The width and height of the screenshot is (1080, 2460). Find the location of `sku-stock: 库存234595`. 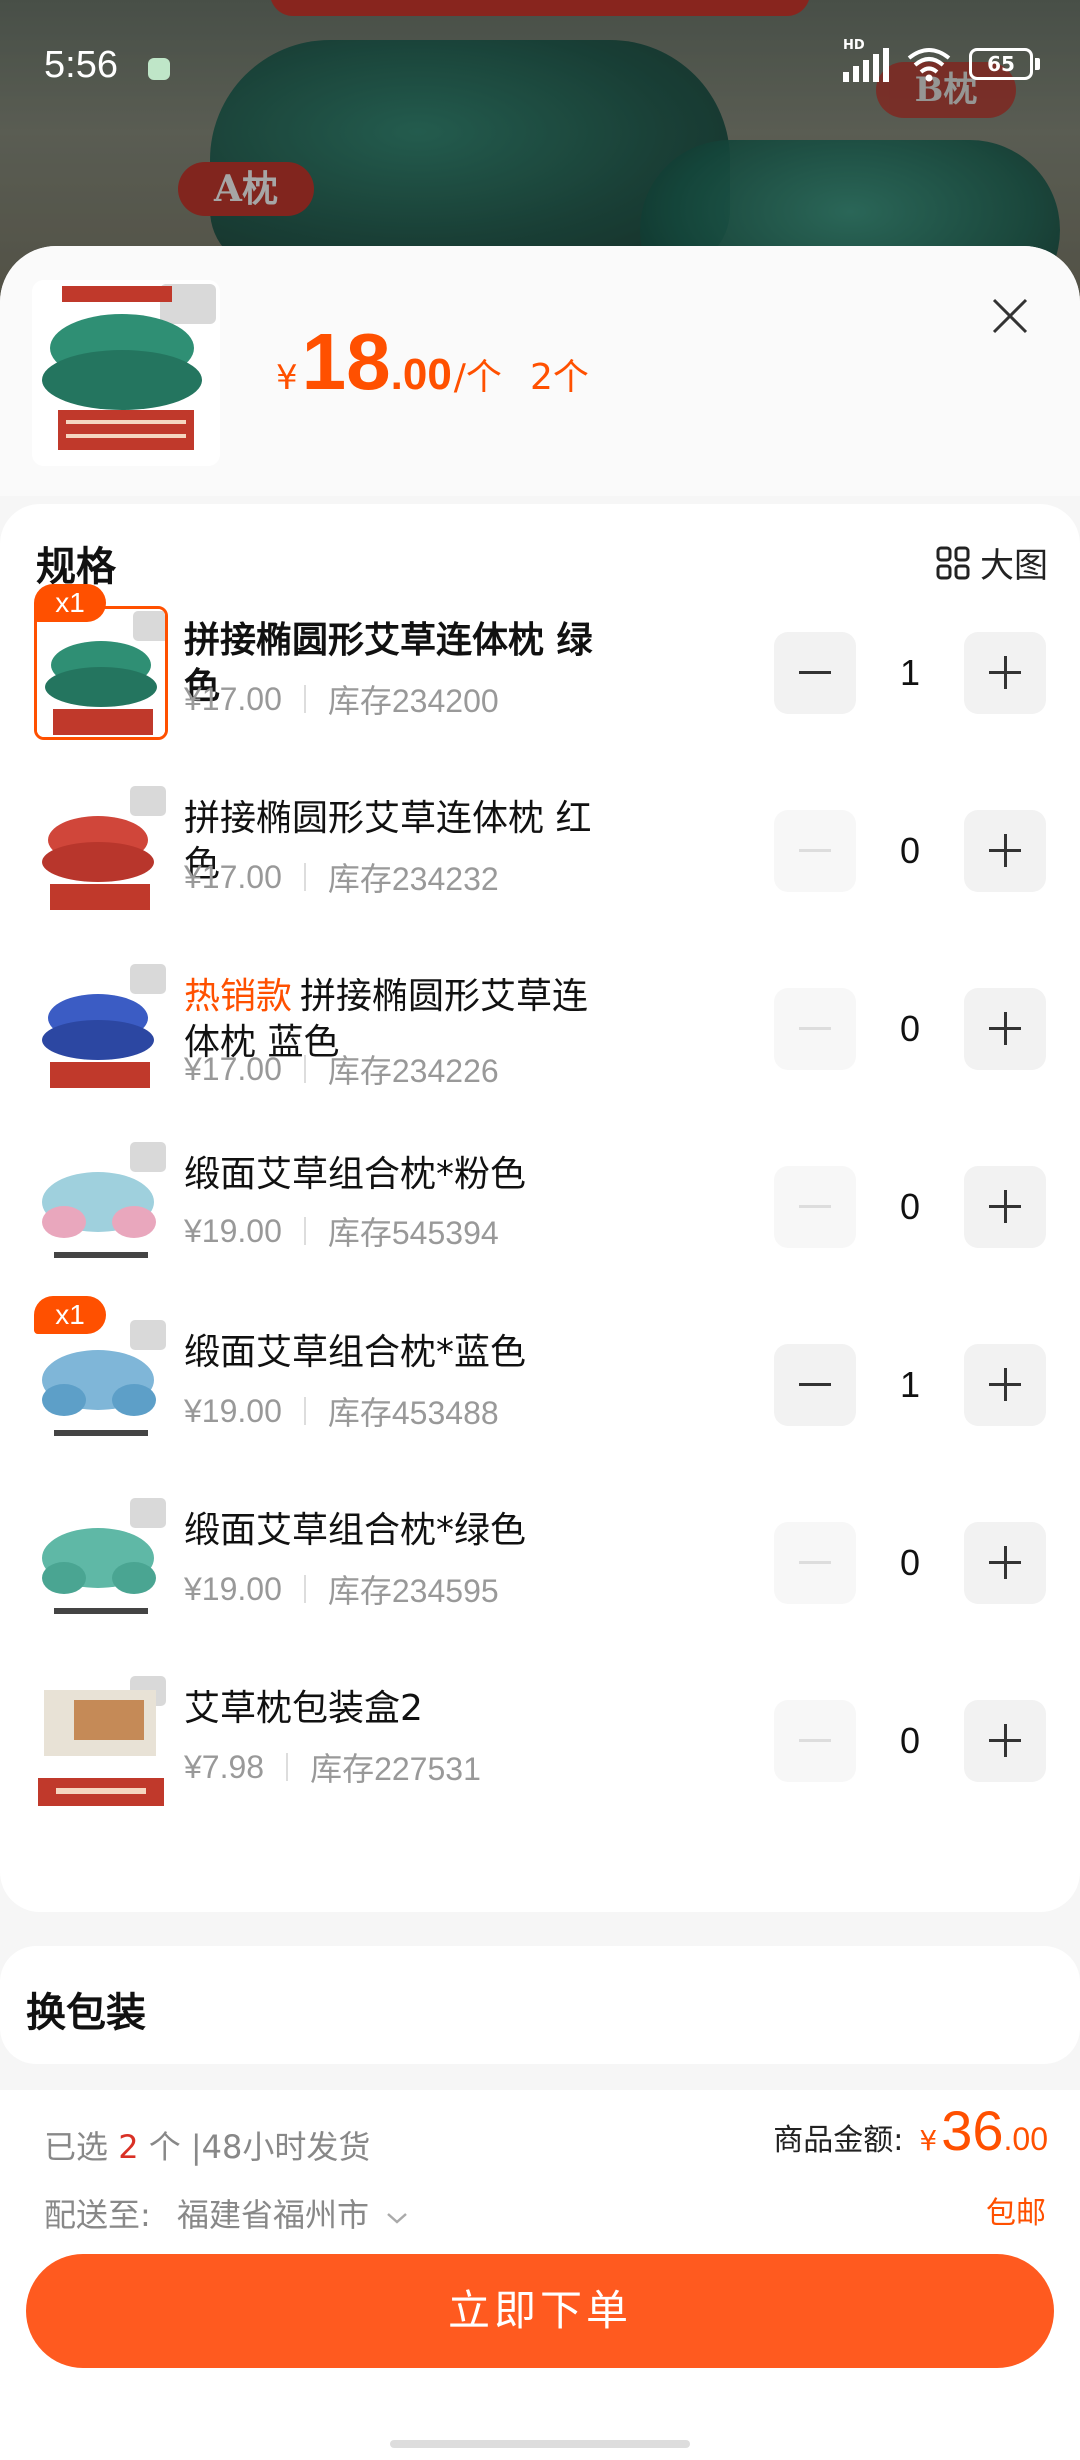

sku-stock: 库存234595 is located at coordinates (413, 1591).